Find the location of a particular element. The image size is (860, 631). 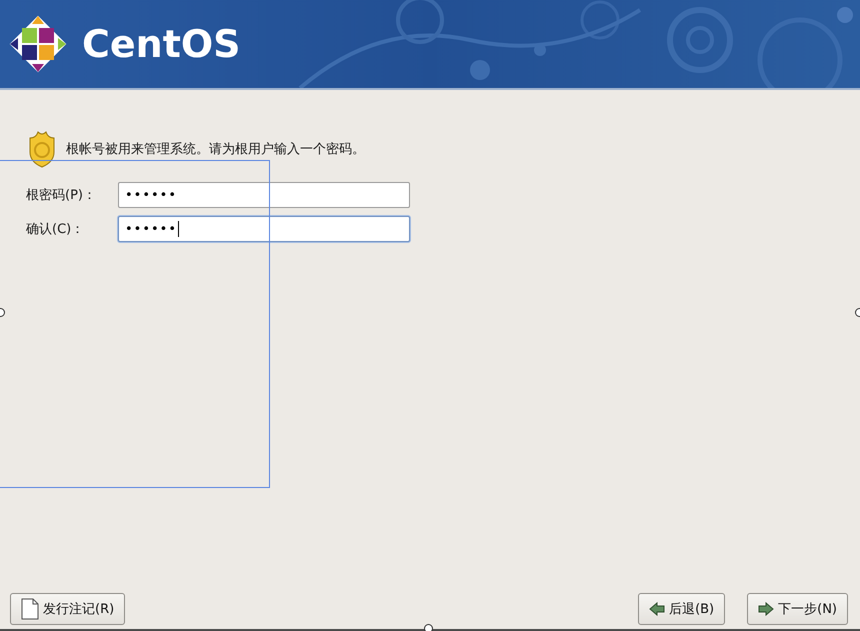

back-button: 后退(B) is located at coordinates (682, 609).